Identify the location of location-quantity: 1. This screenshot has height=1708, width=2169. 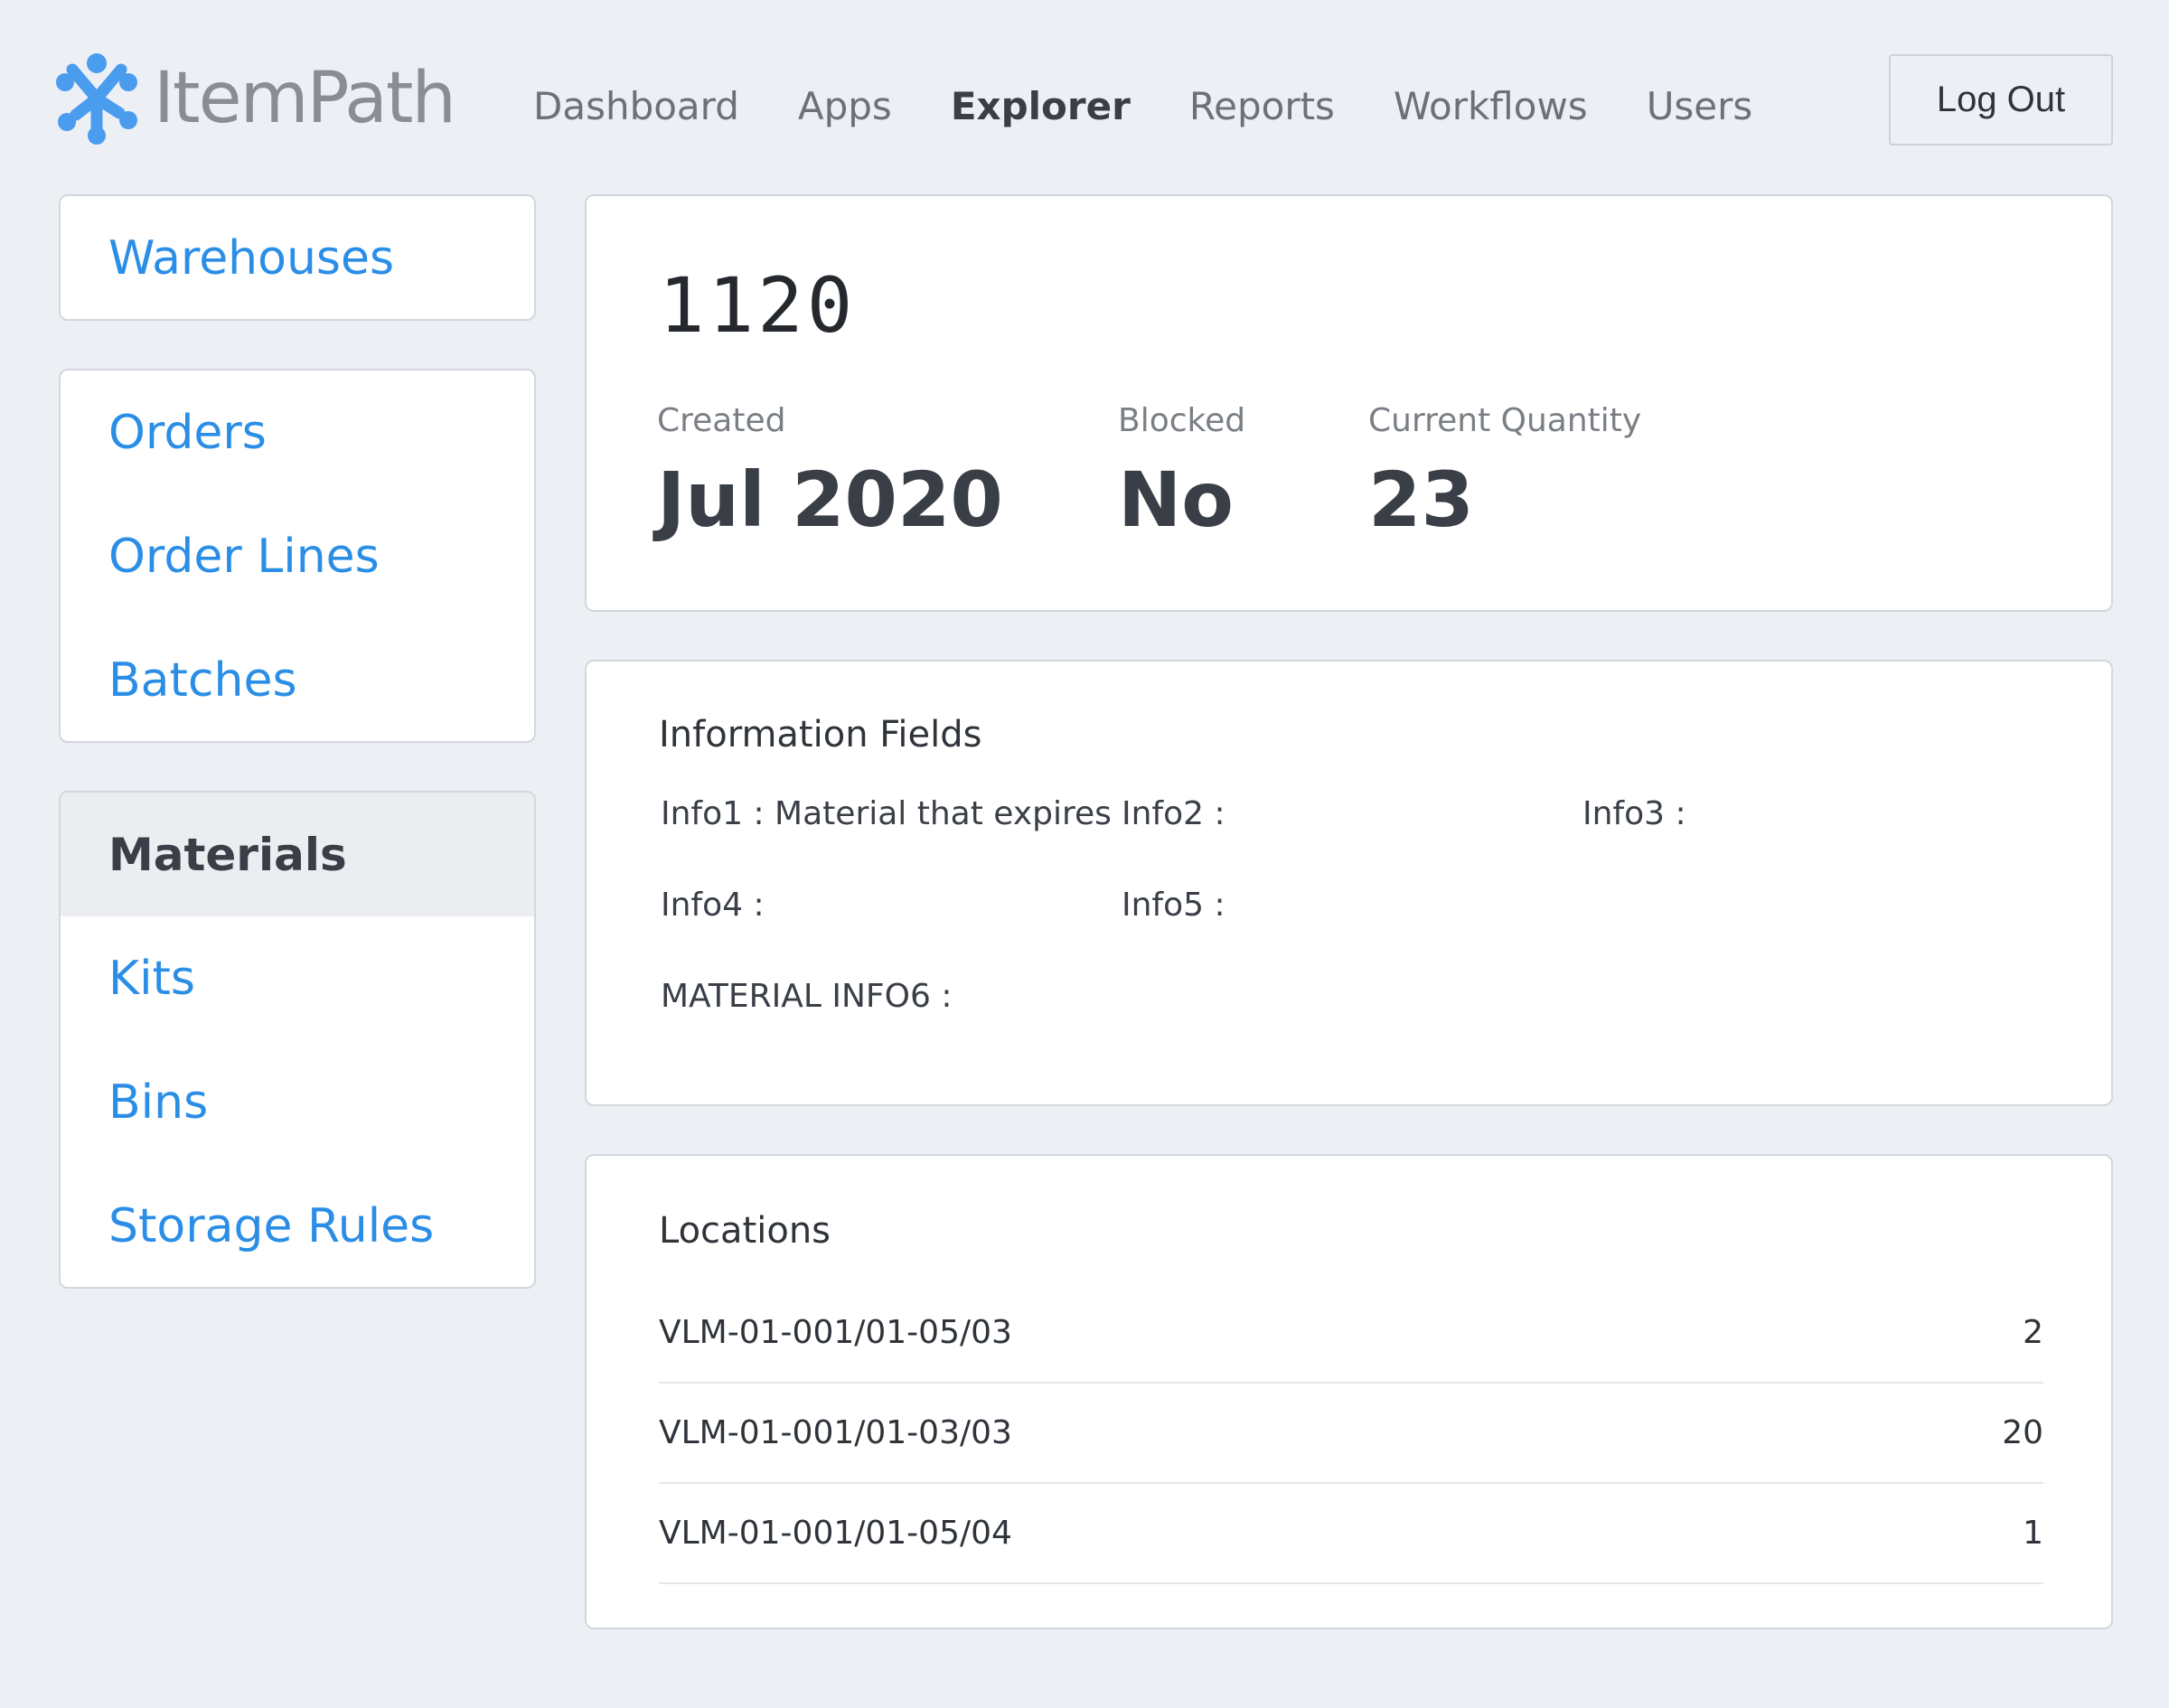
(2033, 1533).